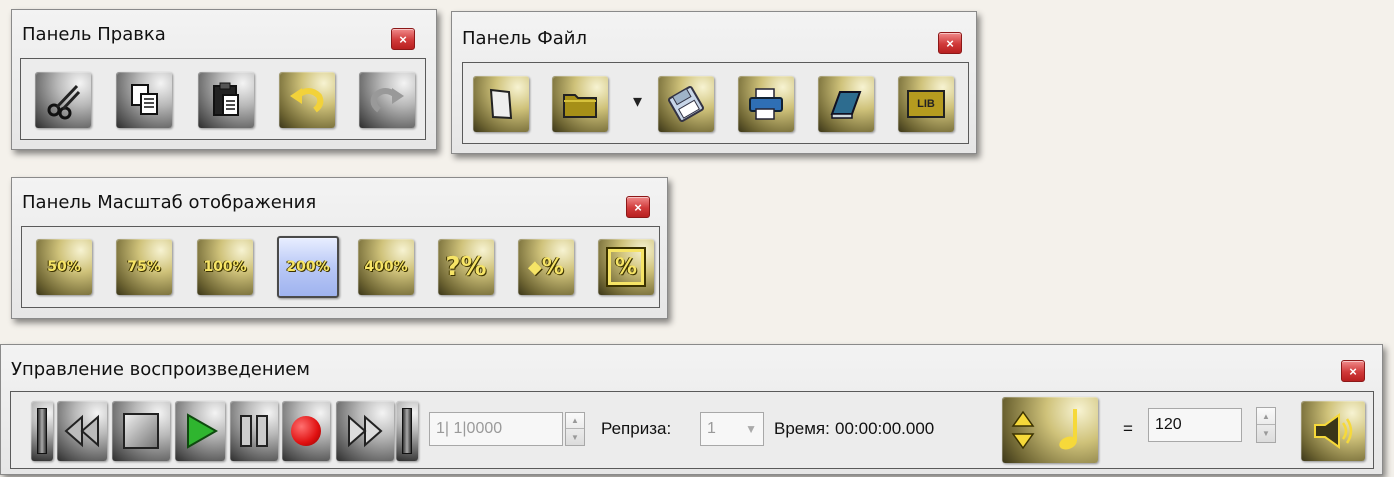 This screenshot has height=477, width=1394. What do you see at coordinates (203, 431) in the screenshot?
I see `play-icon` at bounding box center [203, 431].